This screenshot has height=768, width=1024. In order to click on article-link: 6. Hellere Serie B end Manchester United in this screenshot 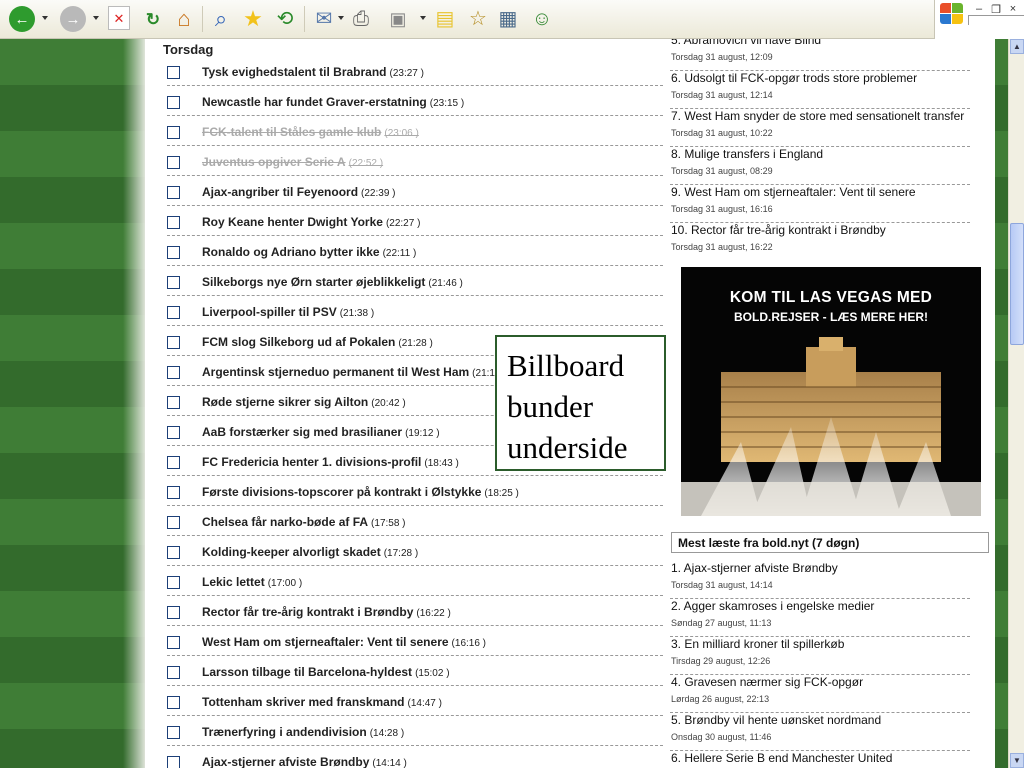, I will do `click(781, 758)`.